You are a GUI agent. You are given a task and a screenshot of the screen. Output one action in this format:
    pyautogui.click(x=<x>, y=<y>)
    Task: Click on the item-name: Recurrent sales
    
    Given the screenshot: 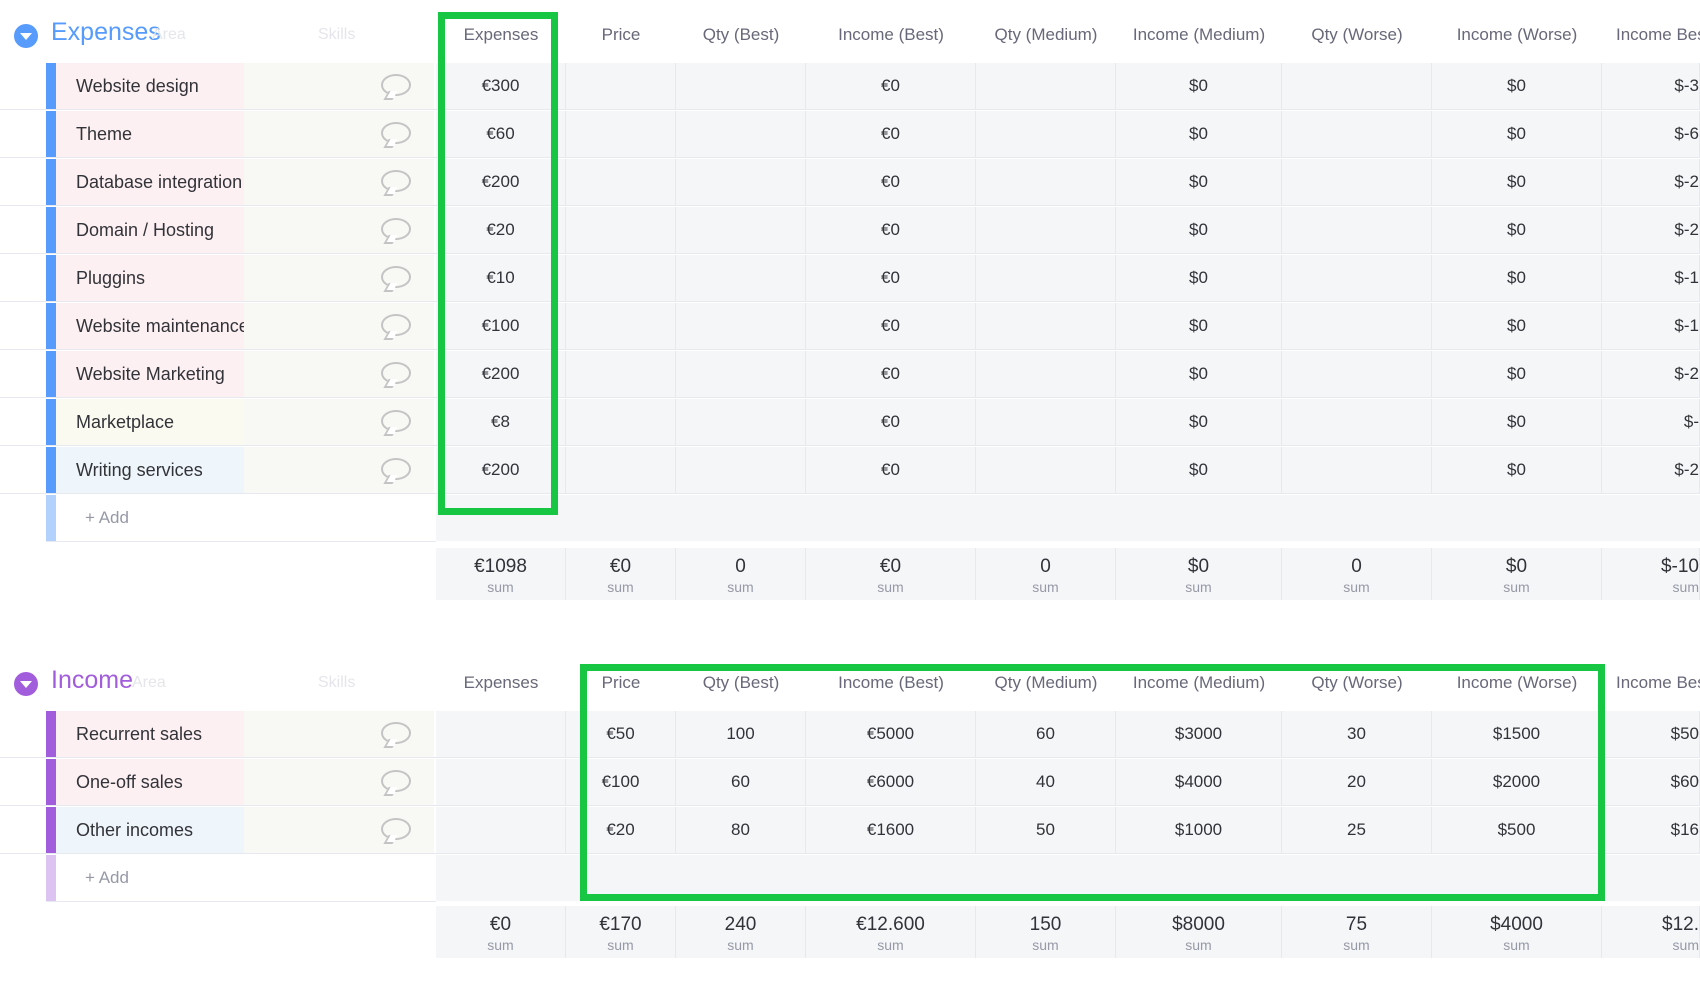 What is the action you would take?
    pyautogui.click(x=150, y=734)
    